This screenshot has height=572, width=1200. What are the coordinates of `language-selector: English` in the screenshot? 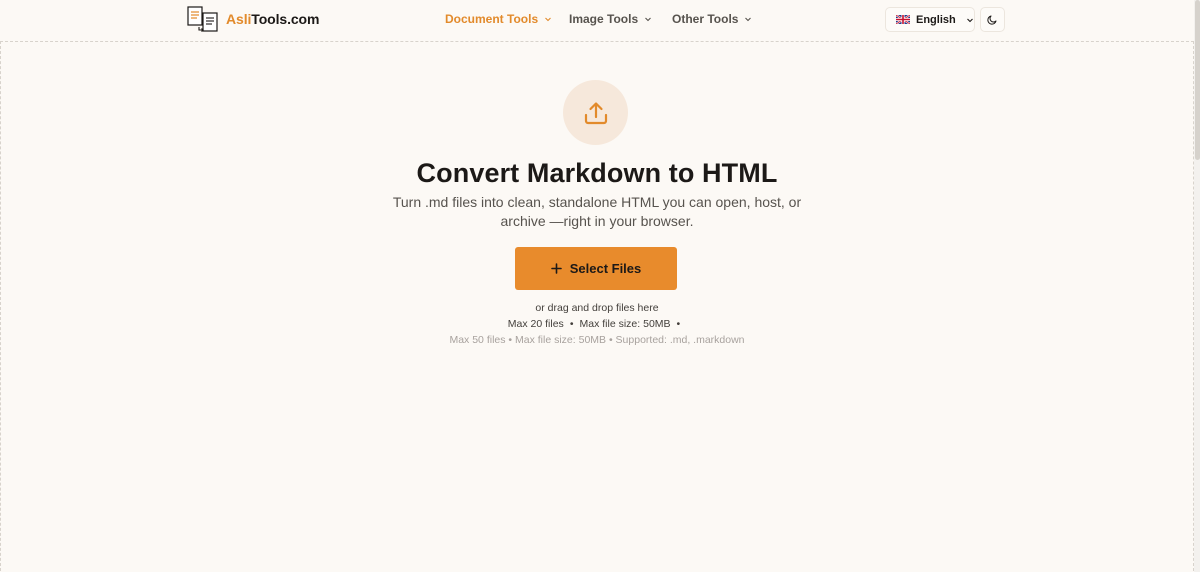 It's located at (930, 19).